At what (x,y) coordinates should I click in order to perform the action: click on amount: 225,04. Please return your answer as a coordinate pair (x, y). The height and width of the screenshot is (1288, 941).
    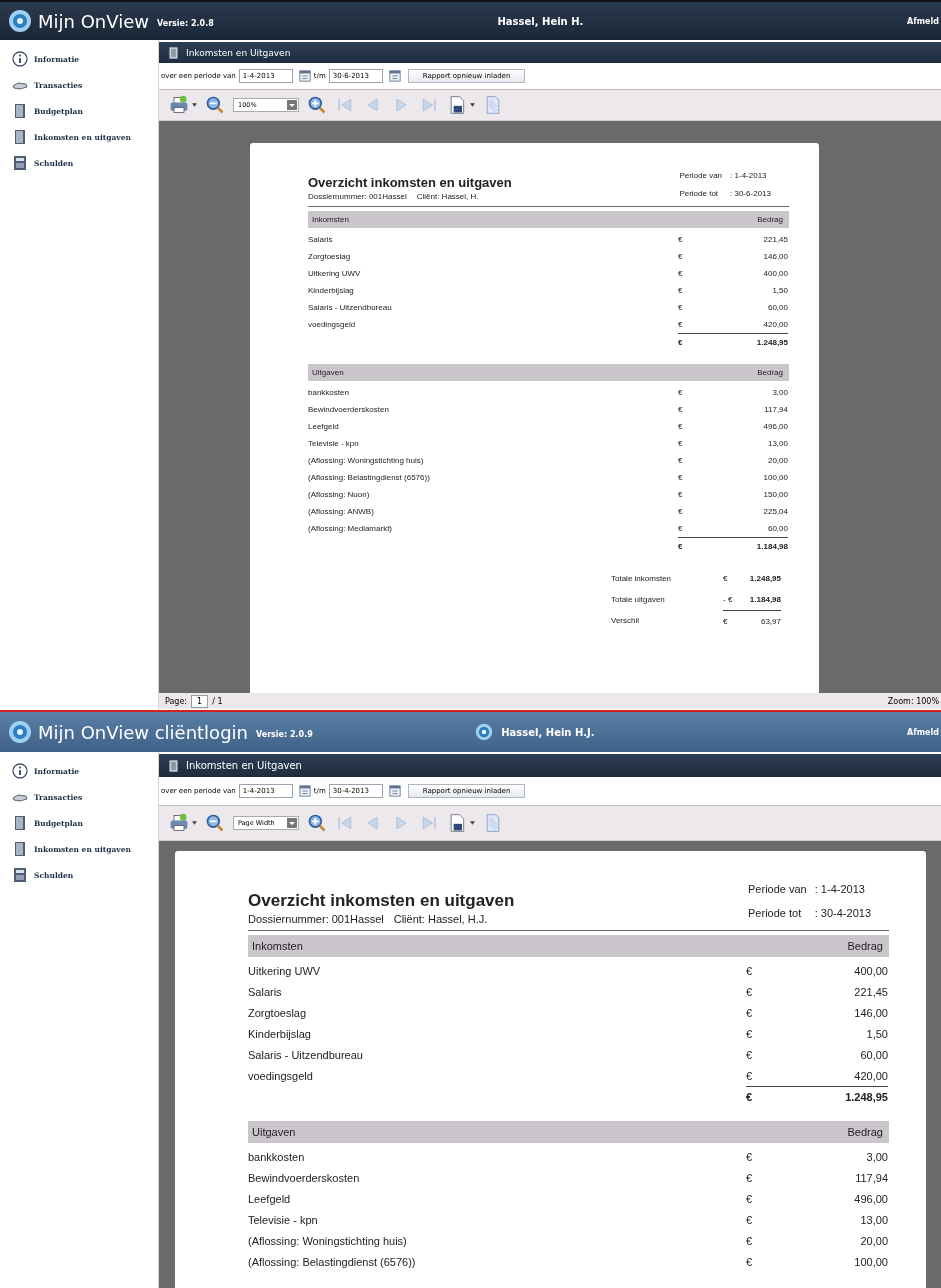
    Looking at the image, I should click on (775, 511).